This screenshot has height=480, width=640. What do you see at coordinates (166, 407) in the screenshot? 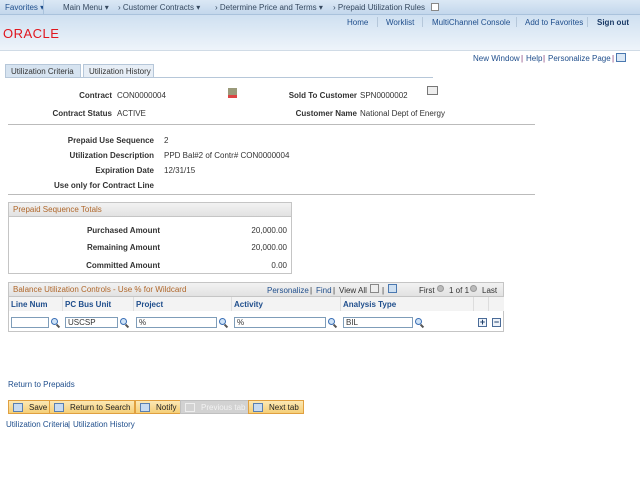
I see `notify-label: Notify` at bounding box center [166, 407].